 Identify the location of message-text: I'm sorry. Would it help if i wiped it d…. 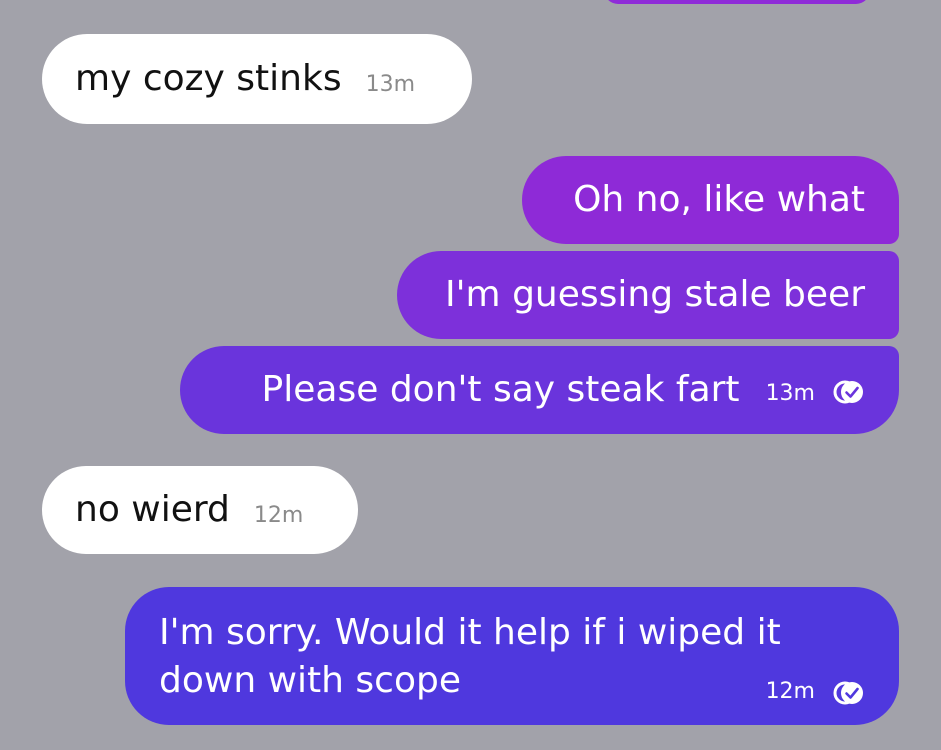
(470, 656).